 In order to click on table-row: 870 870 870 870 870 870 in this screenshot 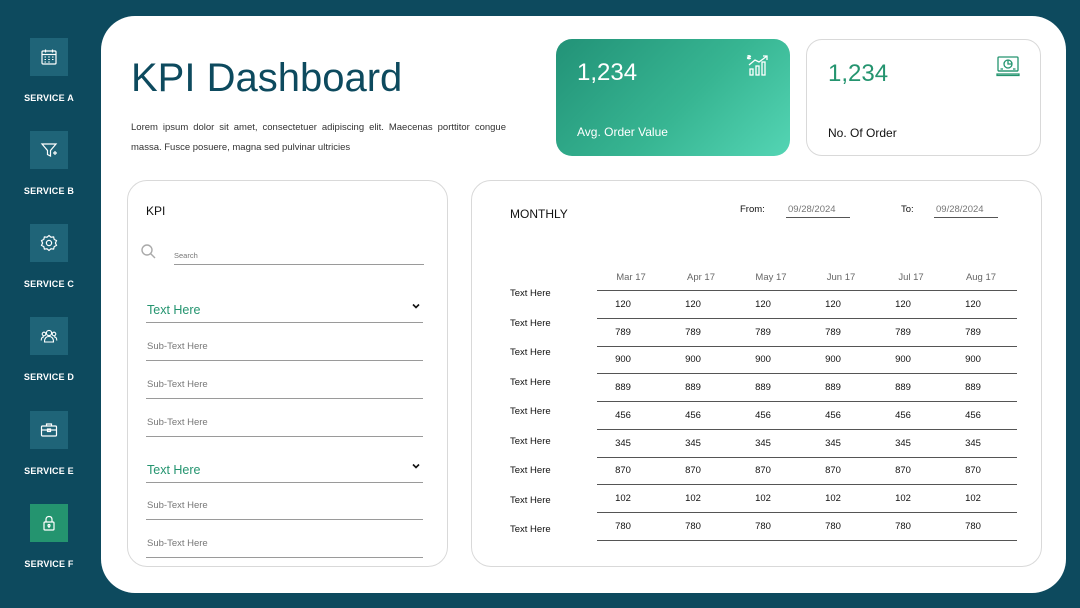, I will do `click(807, 471)`.